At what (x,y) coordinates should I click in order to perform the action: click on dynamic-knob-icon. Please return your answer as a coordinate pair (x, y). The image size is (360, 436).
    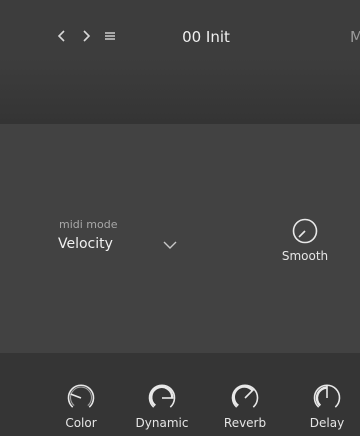
    Looking at the image, I should click on (162, 396).